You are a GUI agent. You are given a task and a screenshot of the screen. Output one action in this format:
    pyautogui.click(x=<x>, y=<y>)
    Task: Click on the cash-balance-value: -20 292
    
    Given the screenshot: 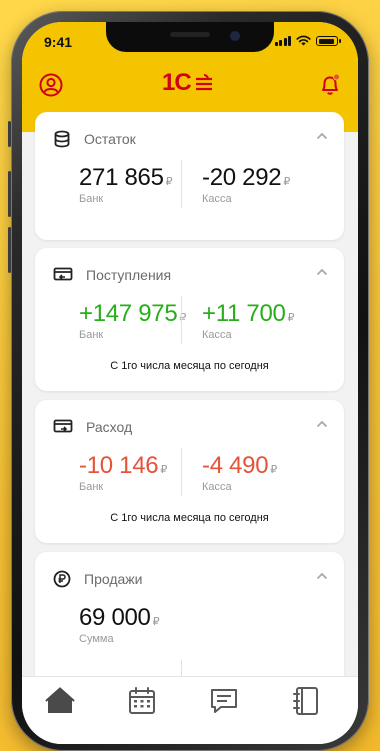 What is the action you would take?
    pyautogui.click(x=242, y=177)
    